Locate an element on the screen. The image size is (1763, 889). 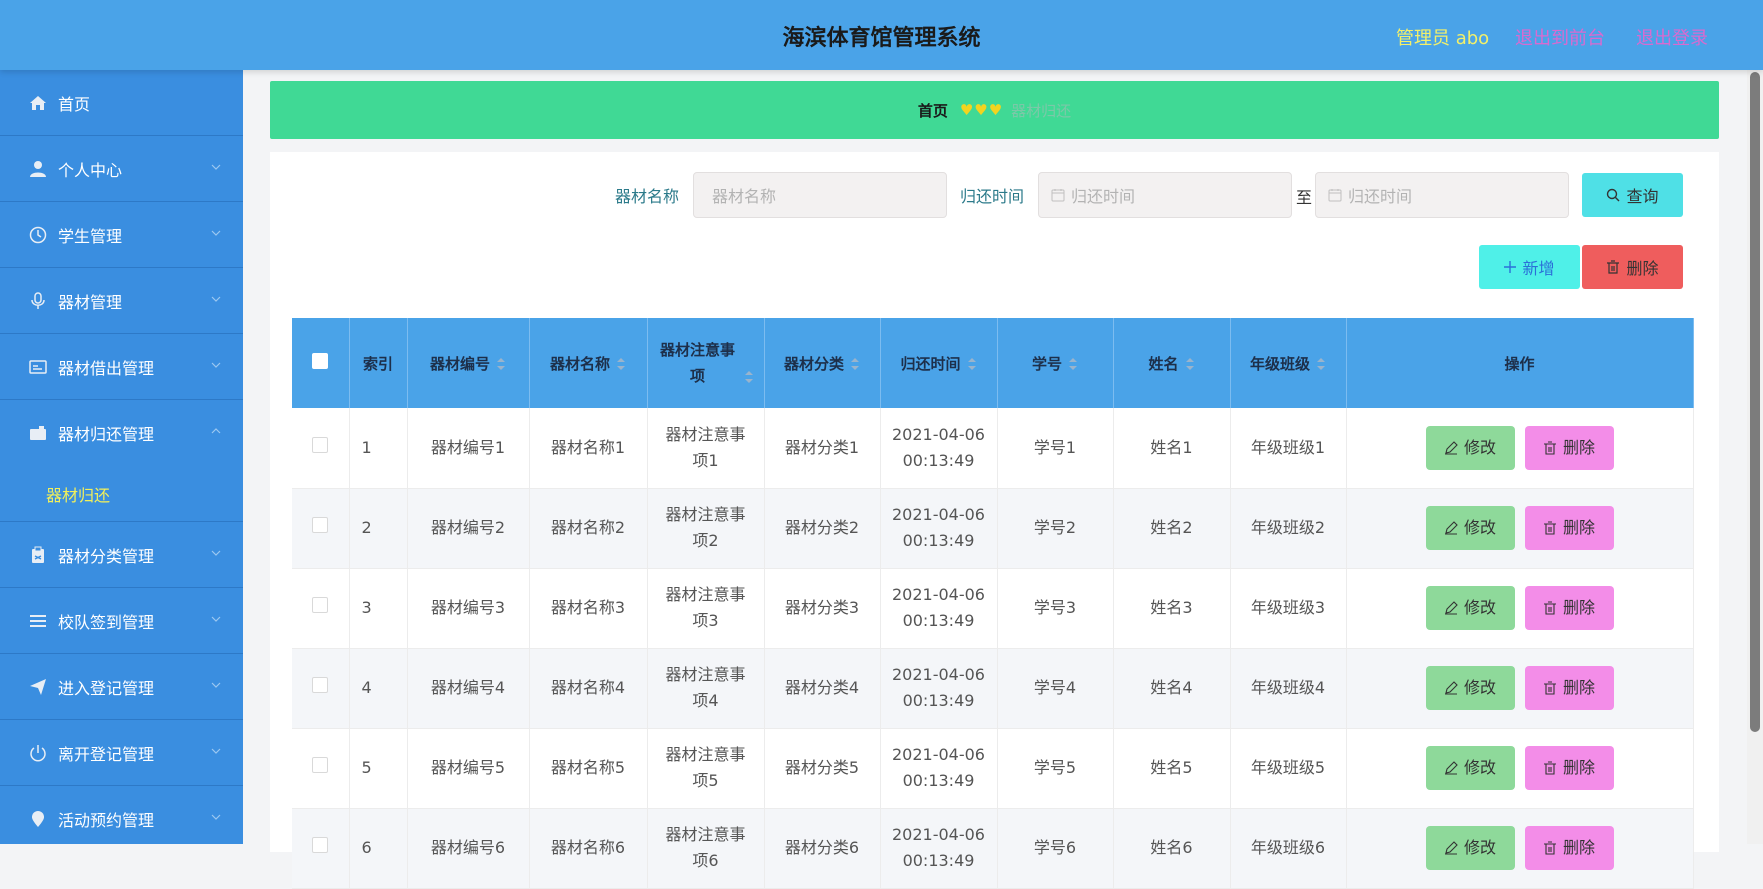
sidebar-item-students: 学生管理 is located at coordinates (121, 235).